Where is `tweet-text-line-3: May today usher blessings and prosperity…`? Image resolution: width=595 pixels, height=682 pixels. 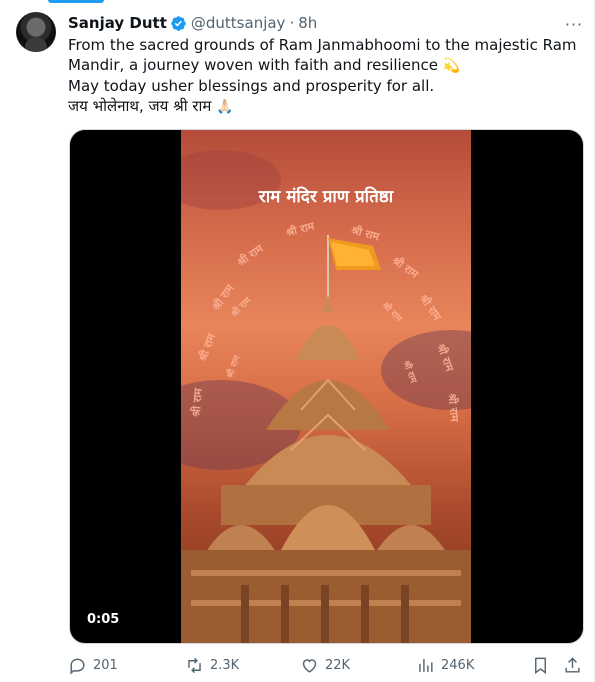 tweet-text-line-3: May today usher blessings and prosperity… is located at coordinates (251, 86).